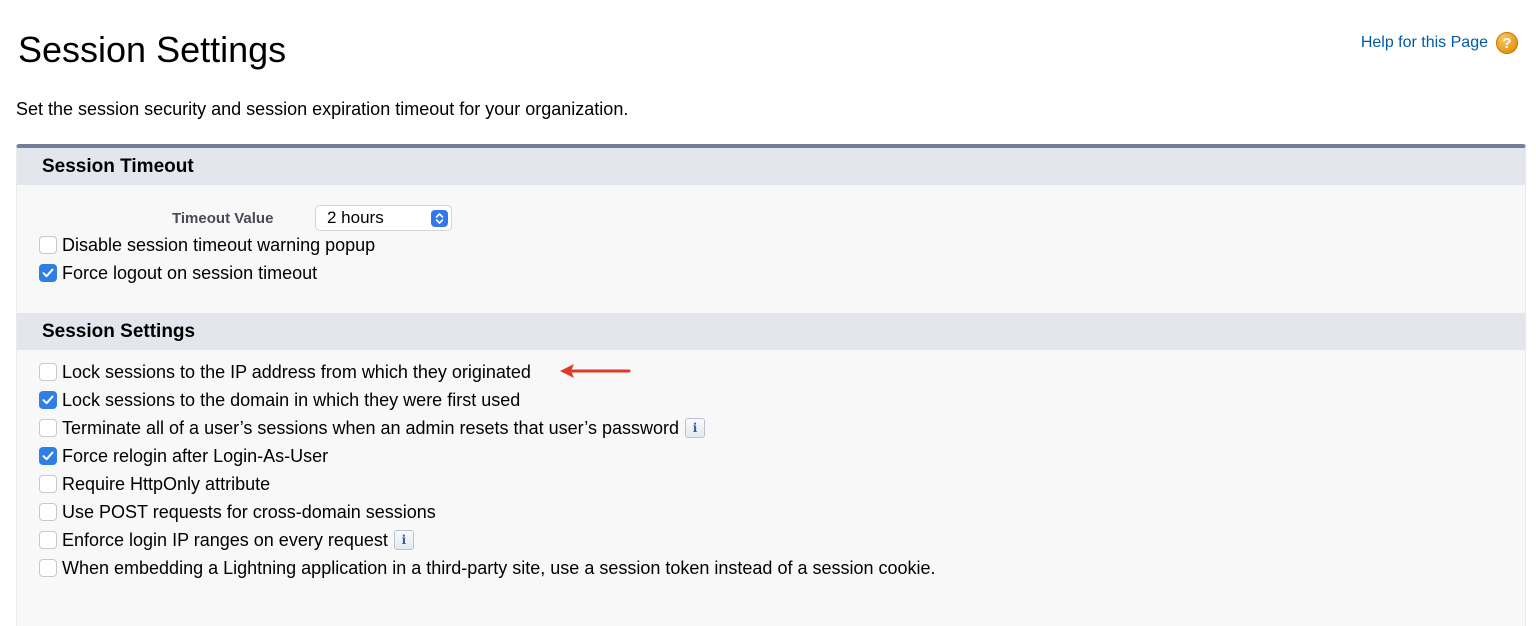  Describe the element at coordinates (771, 166) in the screenshot. I see `section-header-session-timeout: Session Timeout` at that location.